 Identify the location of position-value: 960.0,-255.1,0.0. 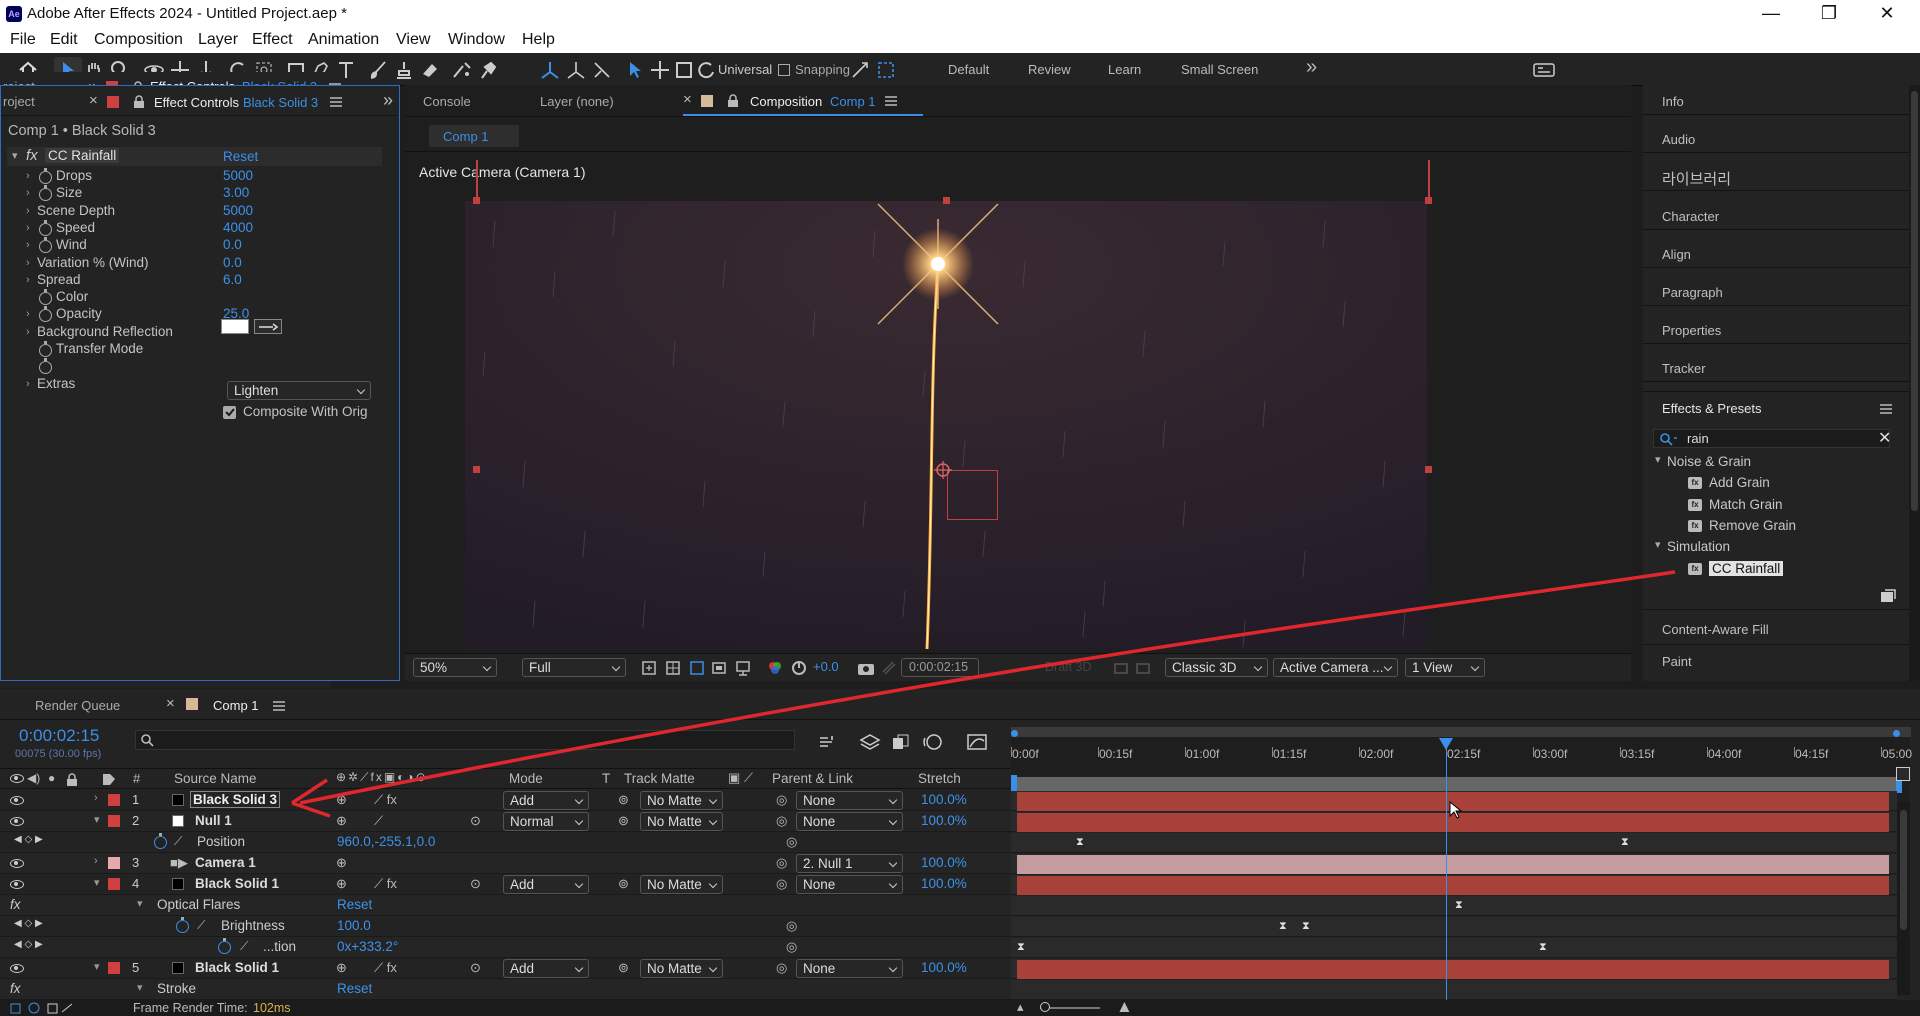
(386, 841).